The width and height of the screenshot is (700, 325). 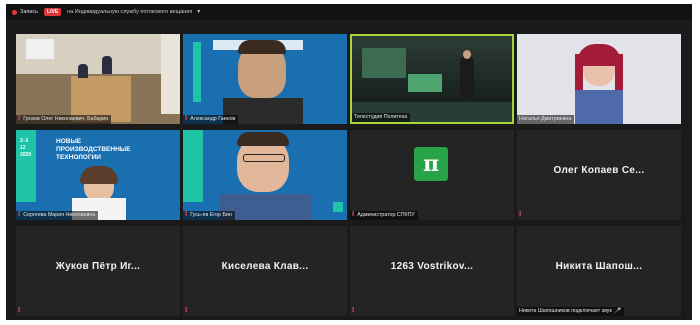 I want to click on participant-tile: π ꟾ Администратор СПбПУ, so click(x=432, y=175).